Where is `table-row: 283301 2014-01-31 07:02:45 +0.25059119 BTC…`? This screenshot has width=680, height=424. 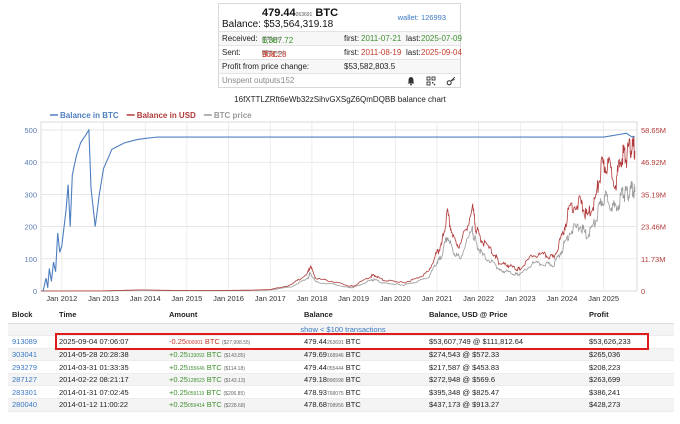
table-row: 283301 2014-01-31 07:02:45 +0.25059119 BTC… is located at coordinates (341, 392).